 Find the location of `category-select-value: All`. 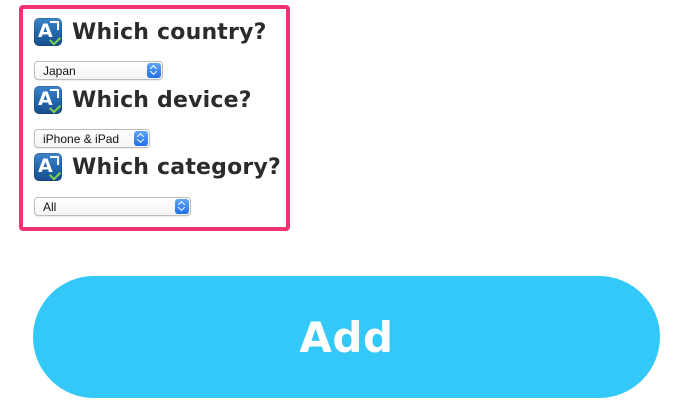

category-select-value: All is located at coordinates (50, 207).